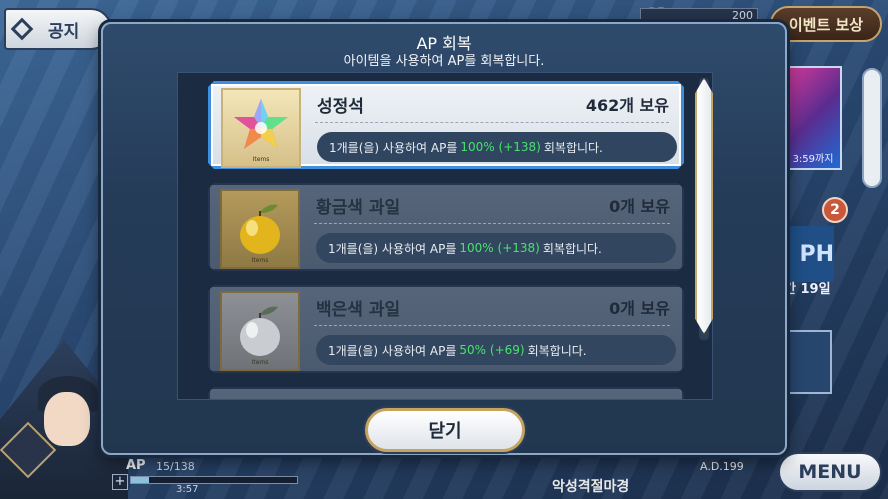 This screenshot has height=499, width=888. Describe the element at coordinates (446, 393) in the screenshot. I see `list-item-partial` at that location.